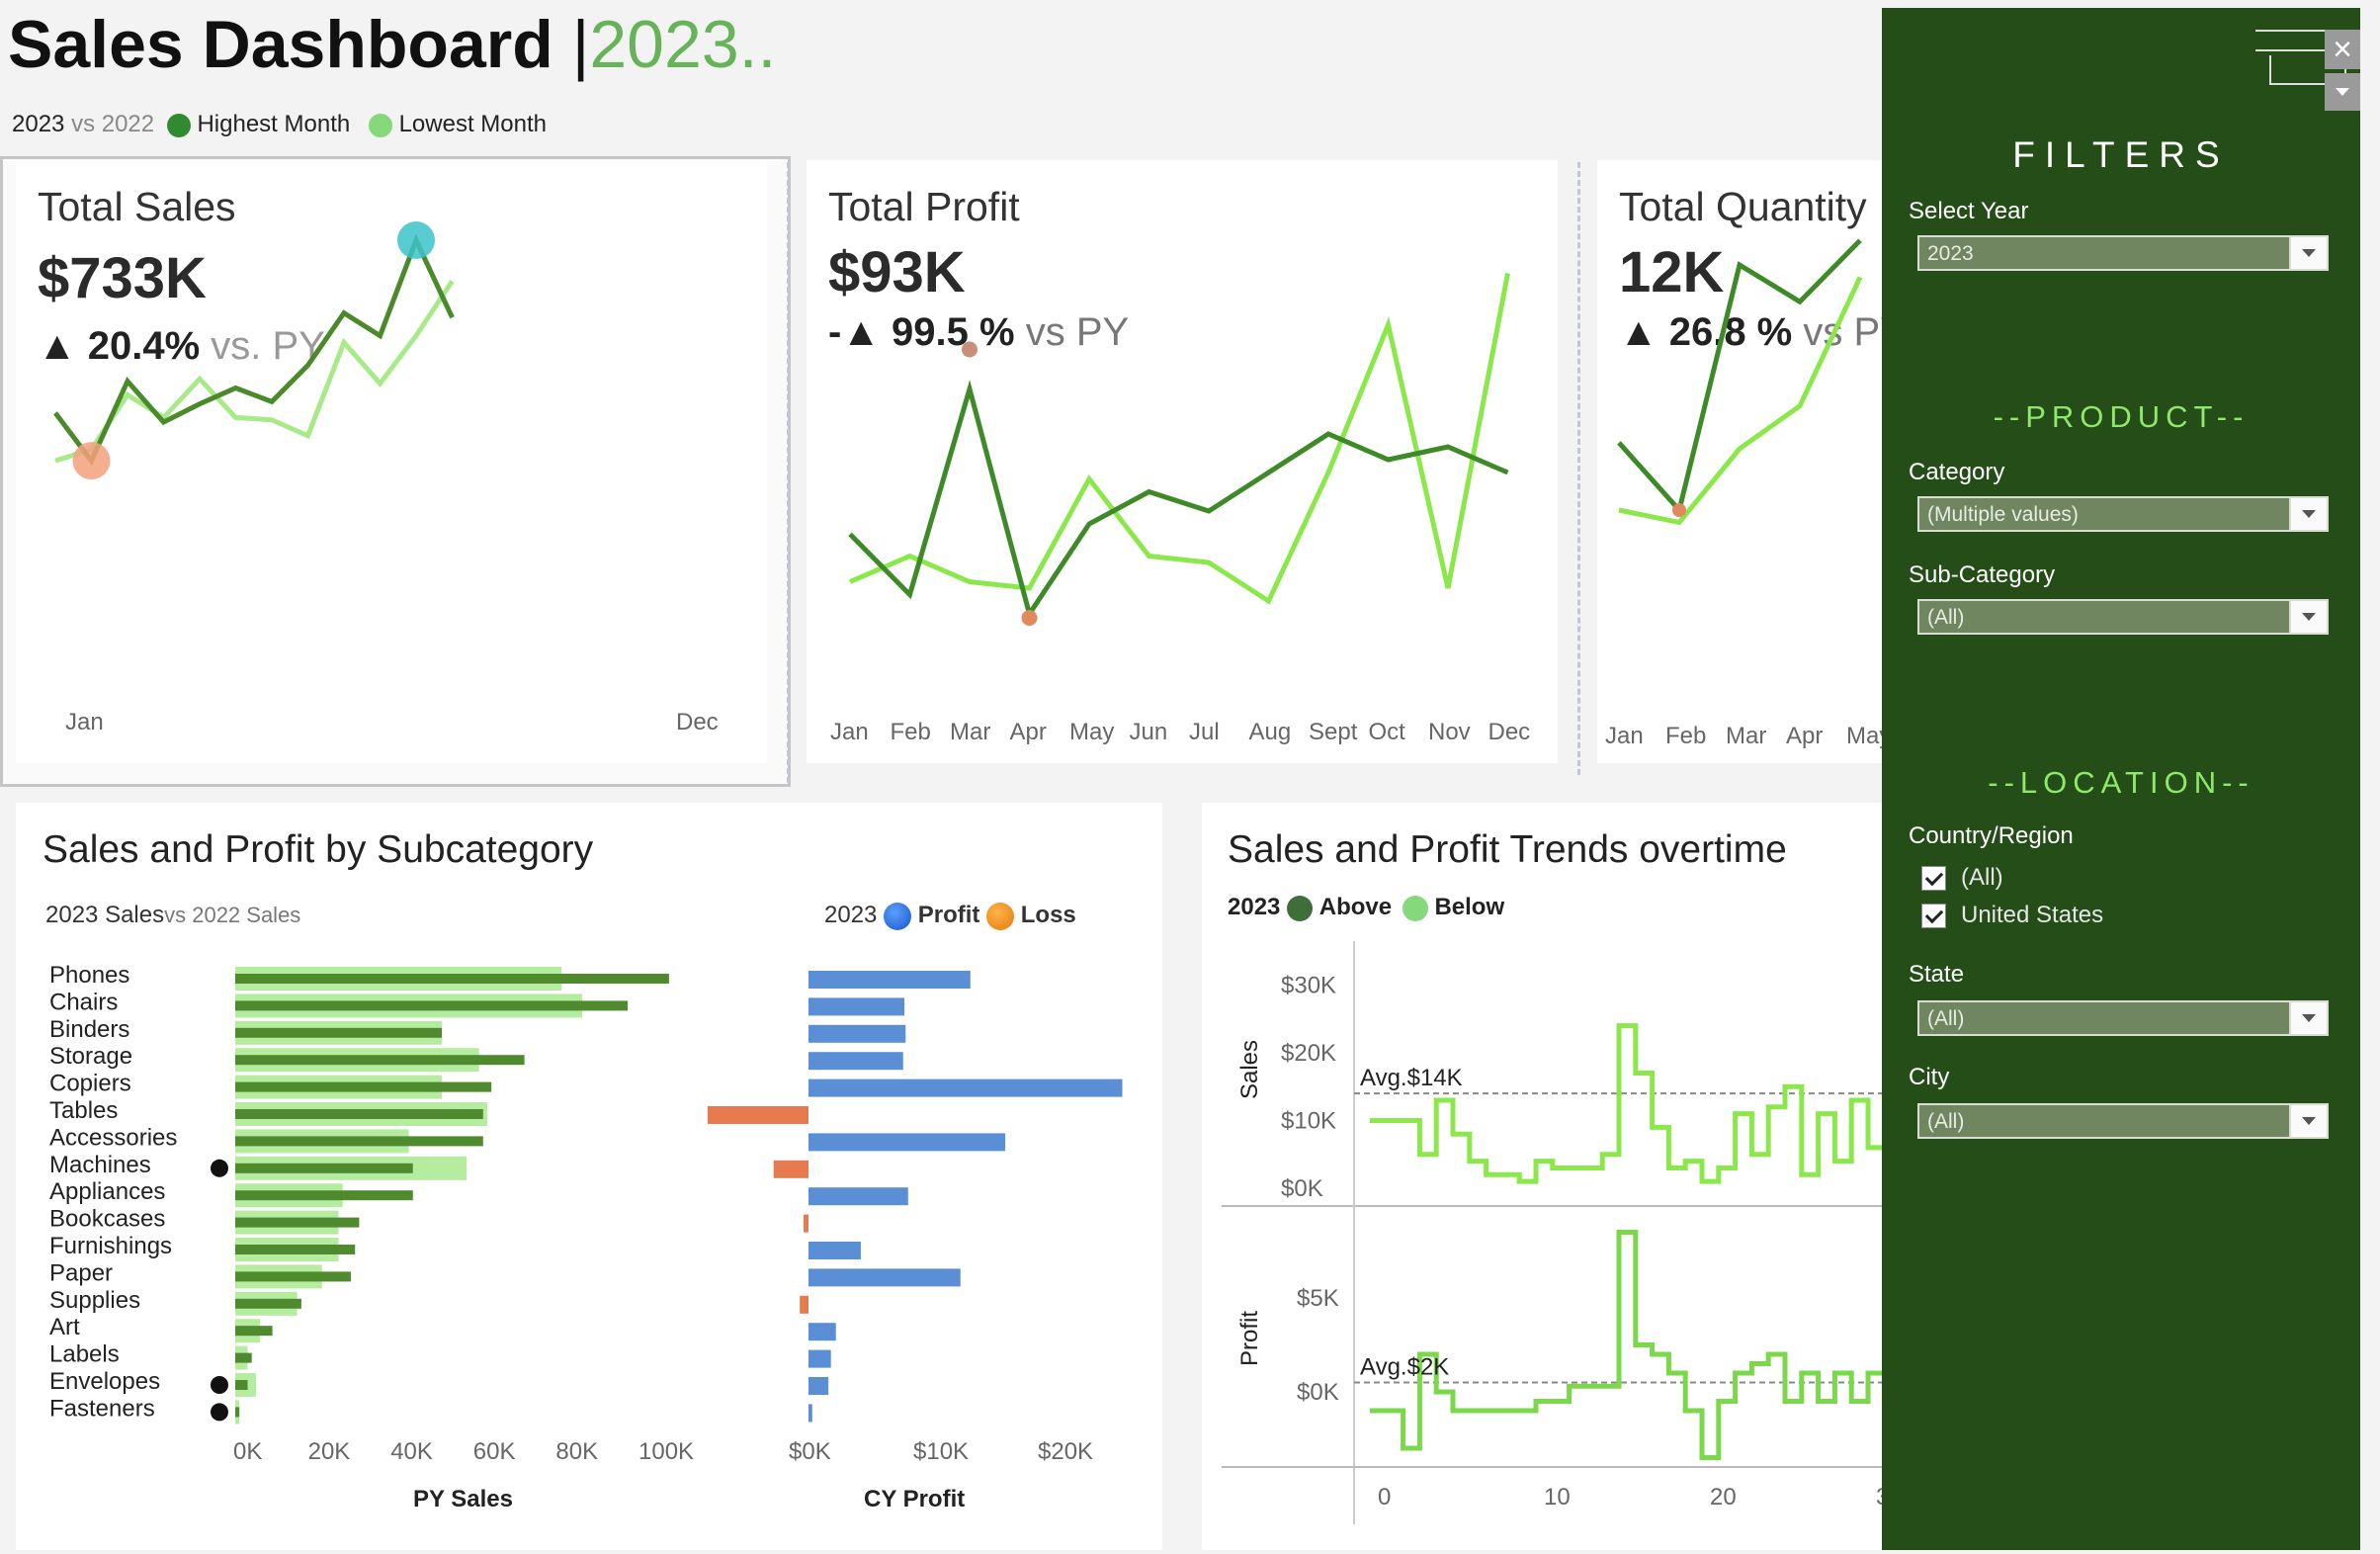  I want to click on sales-y-tick: $20K, so click(1308, 1053).